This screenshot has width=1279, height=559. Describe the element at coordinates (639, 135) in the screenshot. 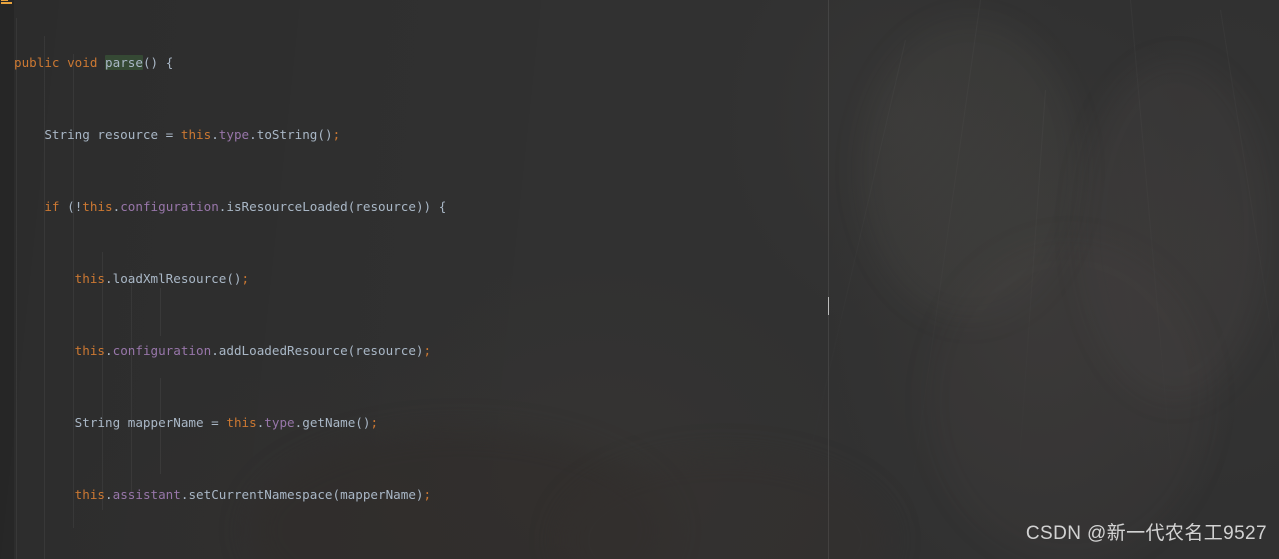

I see `code-line: String resource = this.type.toString();` at that location.